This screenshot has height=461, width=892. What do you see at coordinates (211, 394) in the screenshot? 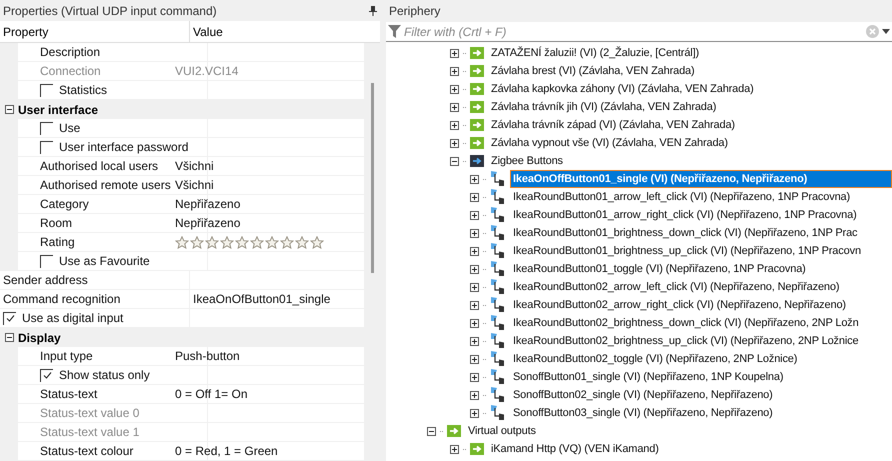
I see `property-value: 0 = Off 1= On` at bounding box center [211, 394].